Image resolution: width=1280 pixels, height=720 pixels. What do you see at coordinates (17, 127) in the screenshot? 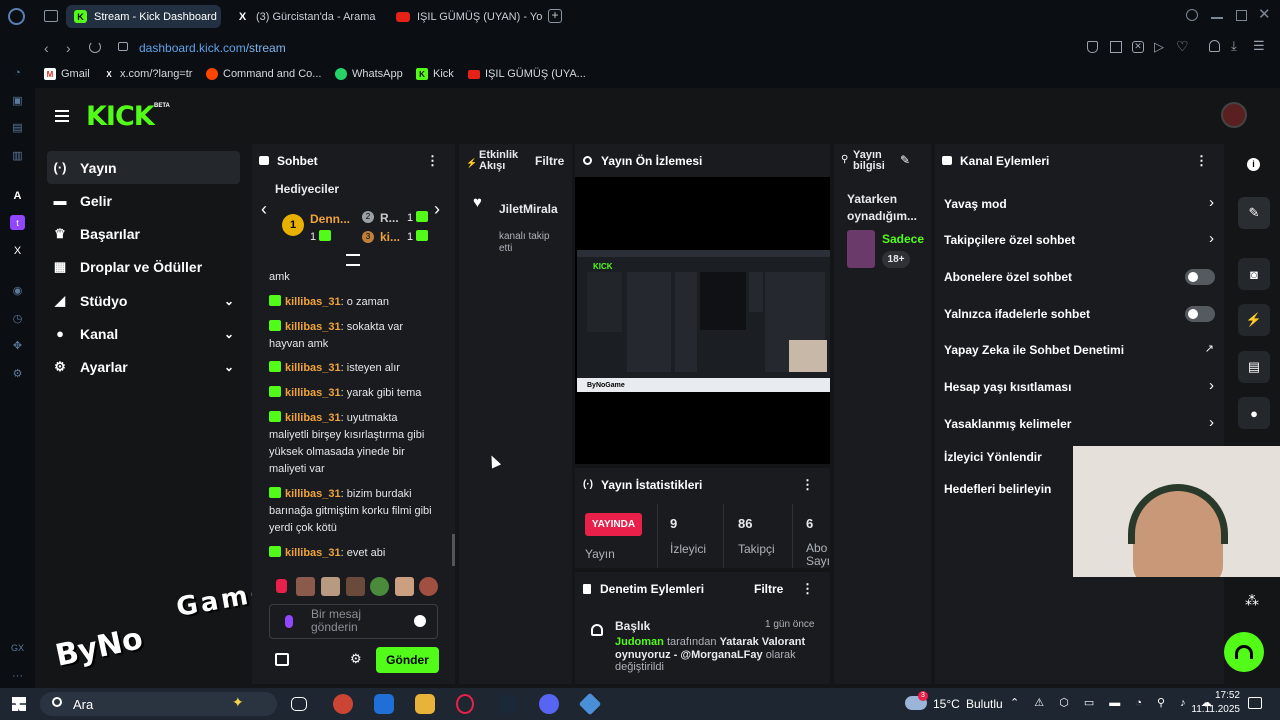
I see `gx-corner-icon: ▤` at bounding box center [17, 127].